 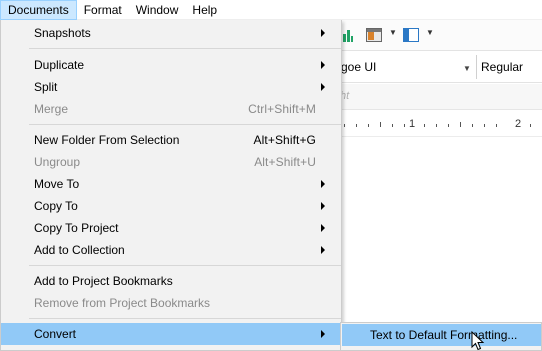 What do you see at coordinates (171, 228) in the screenshot?
I see `menu-item-copy-to-project: Copy To Project` at bounding box center [171, 228].